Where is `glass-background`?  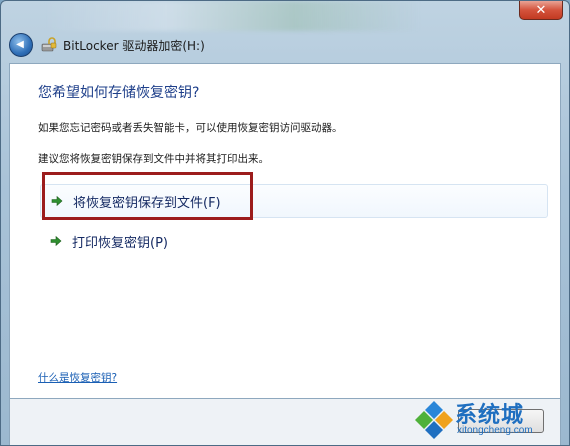
glass-background is located at coordinates (231, 16).